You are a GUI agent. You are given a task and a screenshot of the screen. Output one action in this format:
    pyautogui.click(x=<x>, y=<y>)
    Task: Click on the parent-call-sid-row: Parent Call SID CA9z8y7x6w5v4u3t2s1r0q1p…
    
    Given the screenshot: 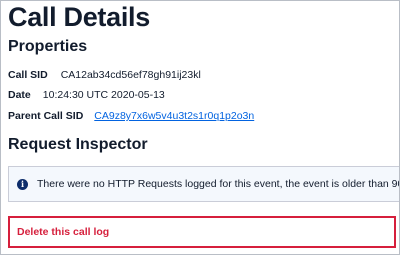 What is the action you would take?
    pyautogui.click(x=131, y=116)
    